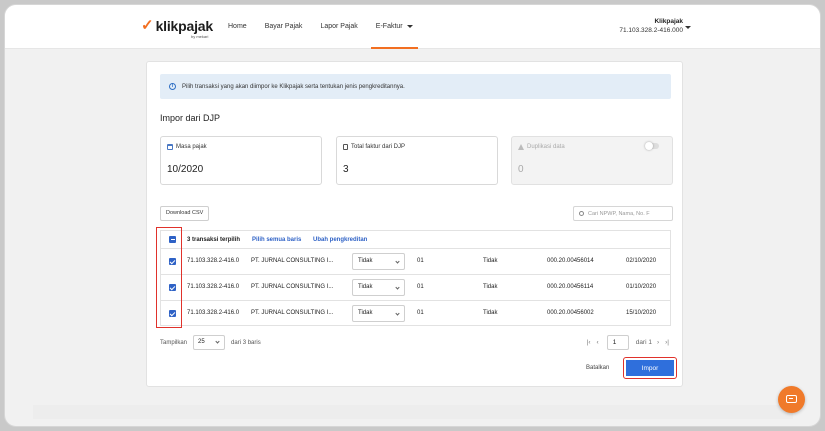  What do you see at coordinates (651, 26) in the screenshot?
I see `account-menu: Klikpajak 71.103.328.2-416.000` at bounding box center [651, 26].